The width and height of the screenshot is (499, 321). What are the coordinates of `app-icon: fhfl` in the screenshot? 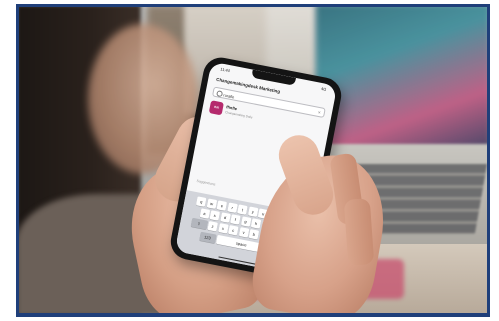 It's located at (216, 108).